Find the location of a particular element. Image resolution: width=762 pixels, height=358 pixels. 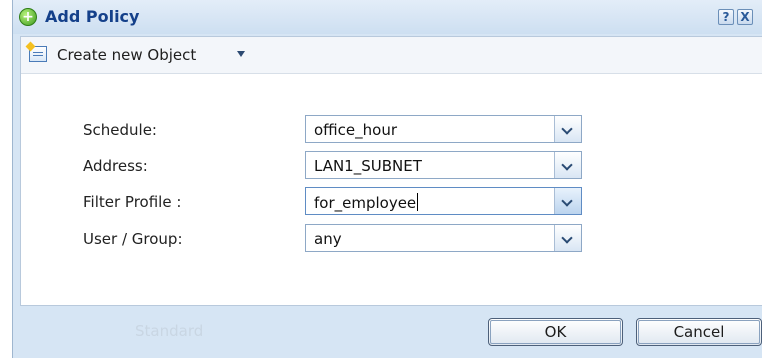

schedule-label: Schedule: is located at coordinates (120, 130).